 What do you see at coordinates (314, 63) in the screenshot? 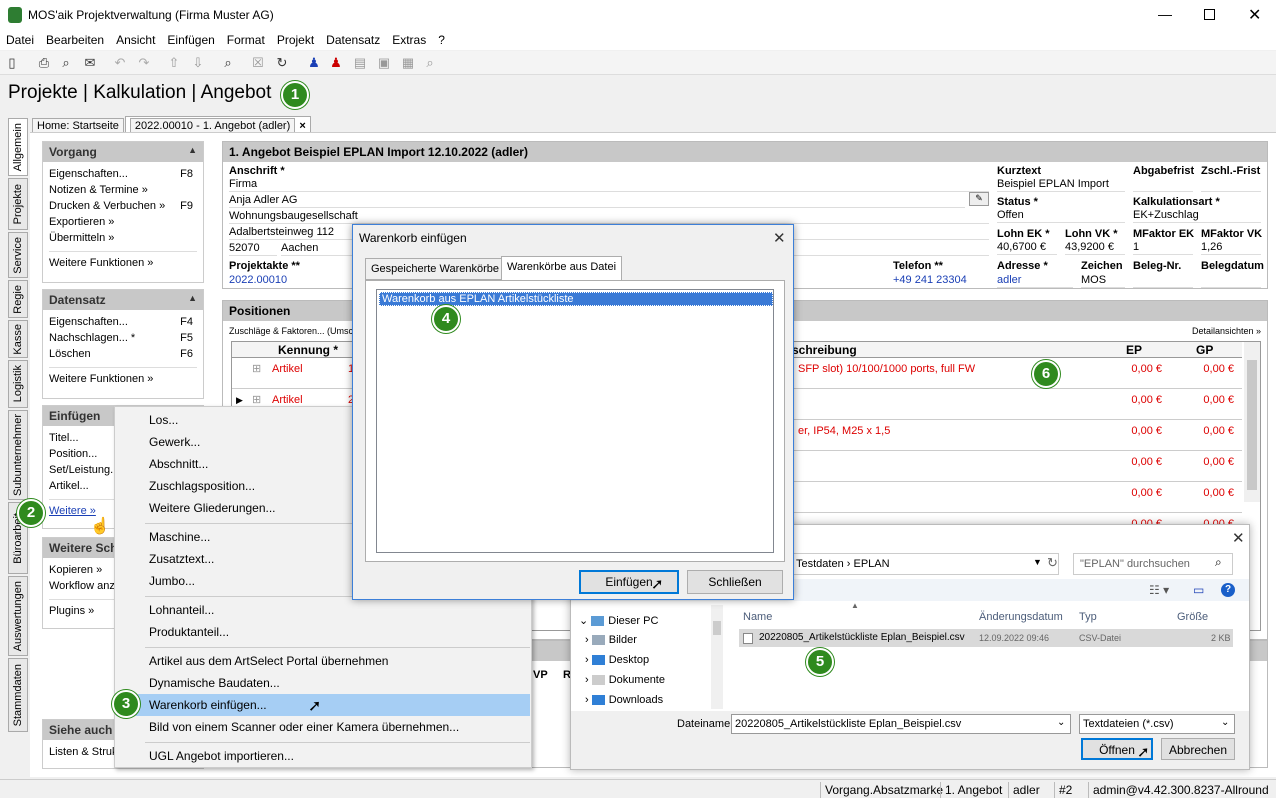
I see `user-blue-icon: ♟` at bounding box center [314, 63].